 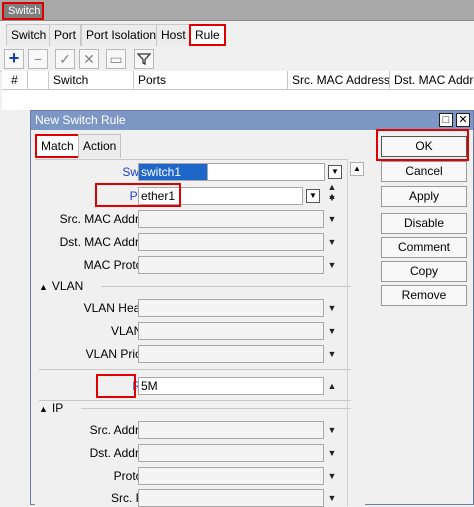 I want to click on column-header-ports: Ports, so click(x=211, y=80).